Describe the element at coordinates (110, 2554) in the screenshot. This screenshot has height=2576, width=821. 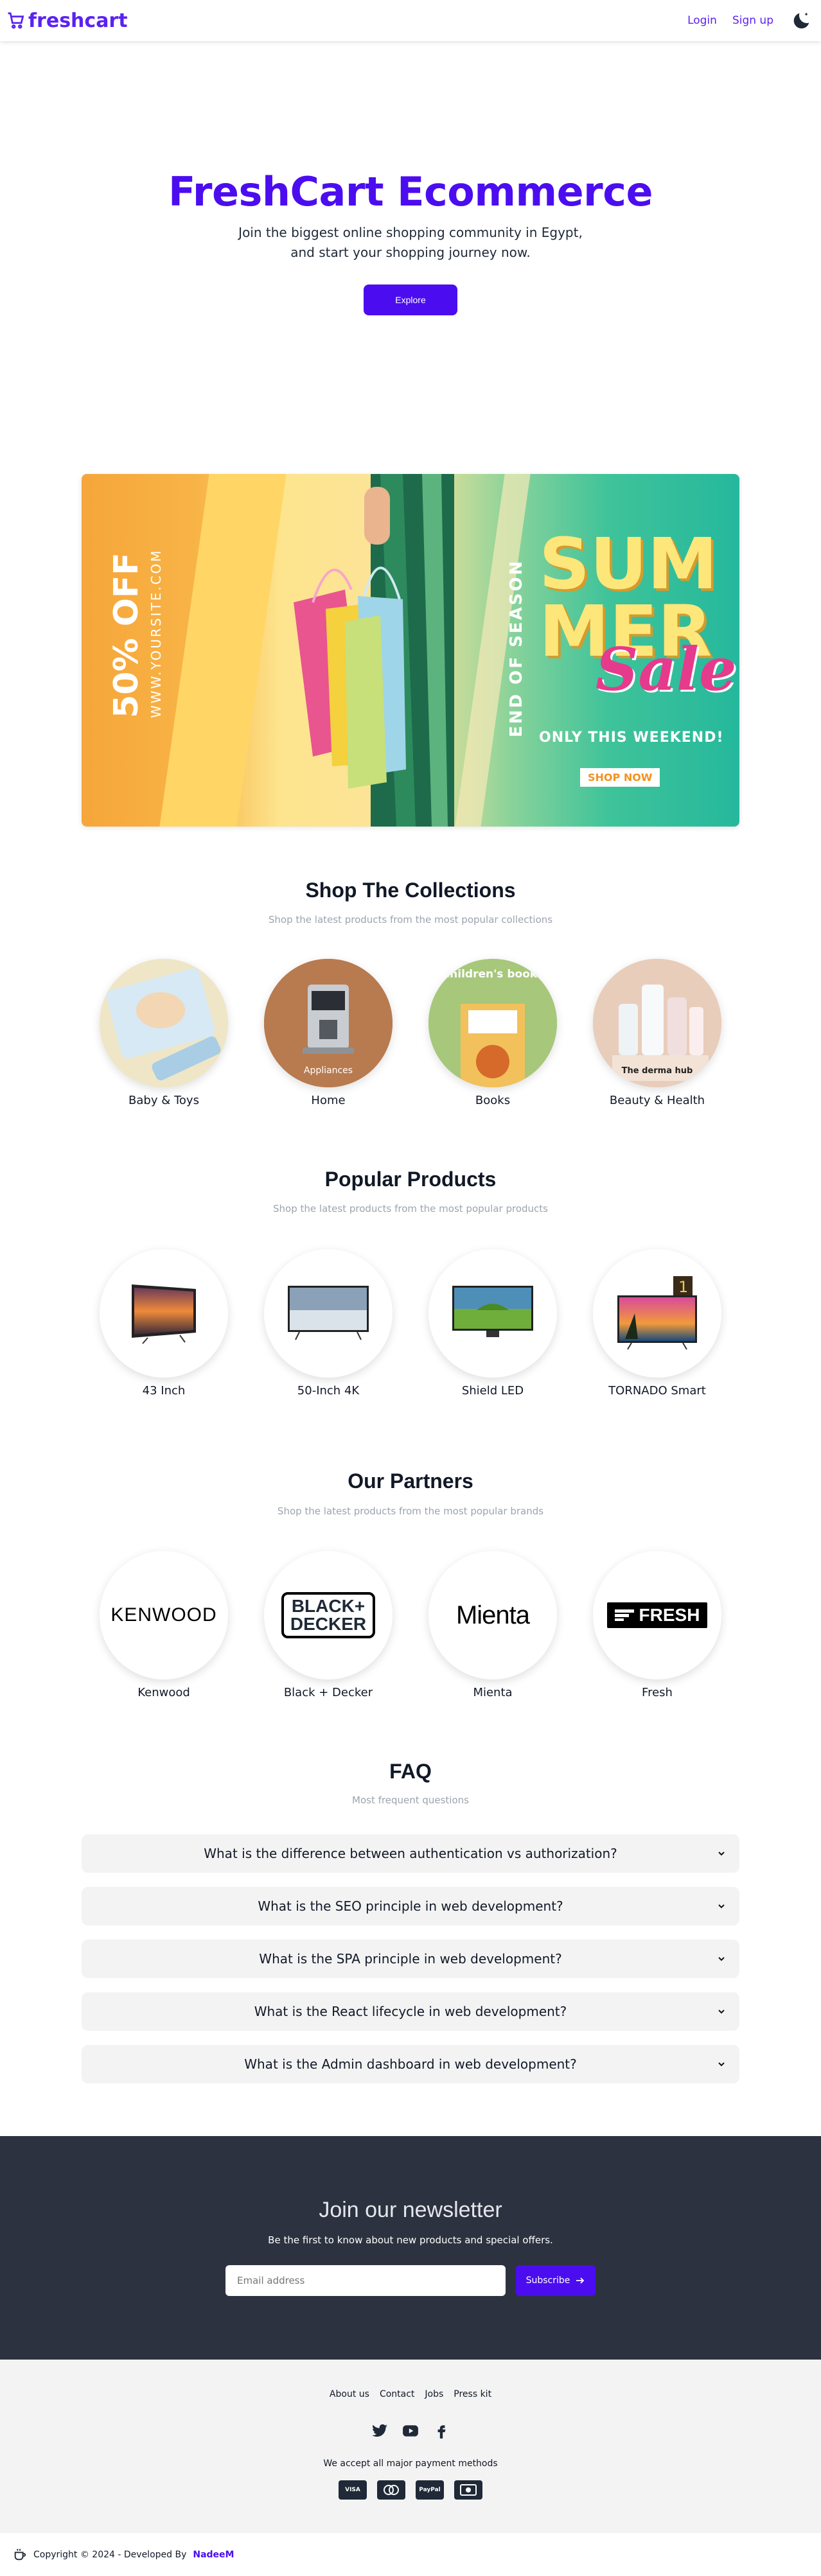
I see `copyright-text: Copyright © 2024 - Developed By` at that location.